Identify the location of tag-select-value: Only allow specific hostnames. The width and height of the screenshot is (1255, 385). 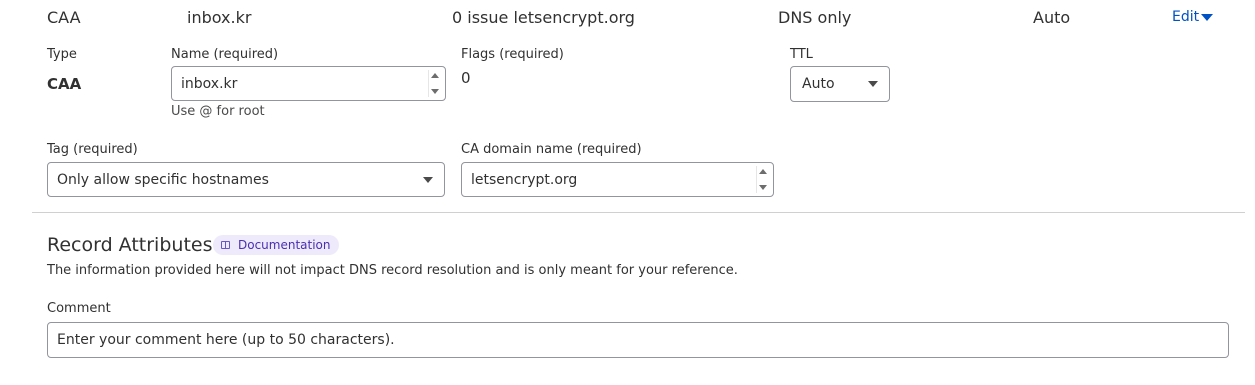
(163, 179).